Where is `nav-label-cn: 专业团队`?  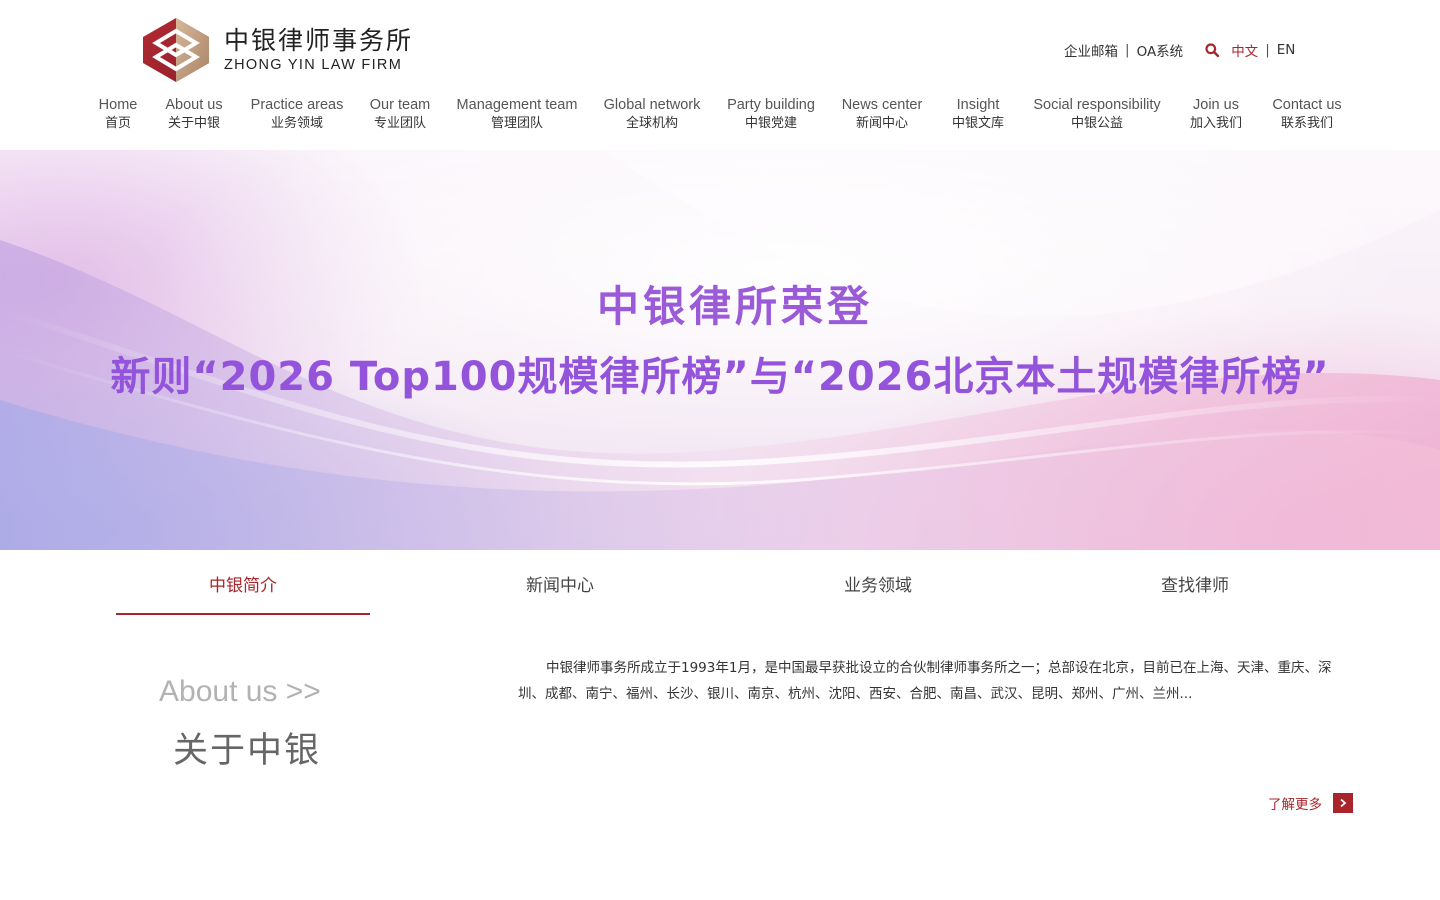
nav-label-cn: 专业团队 is located at coordinates (399, 123).